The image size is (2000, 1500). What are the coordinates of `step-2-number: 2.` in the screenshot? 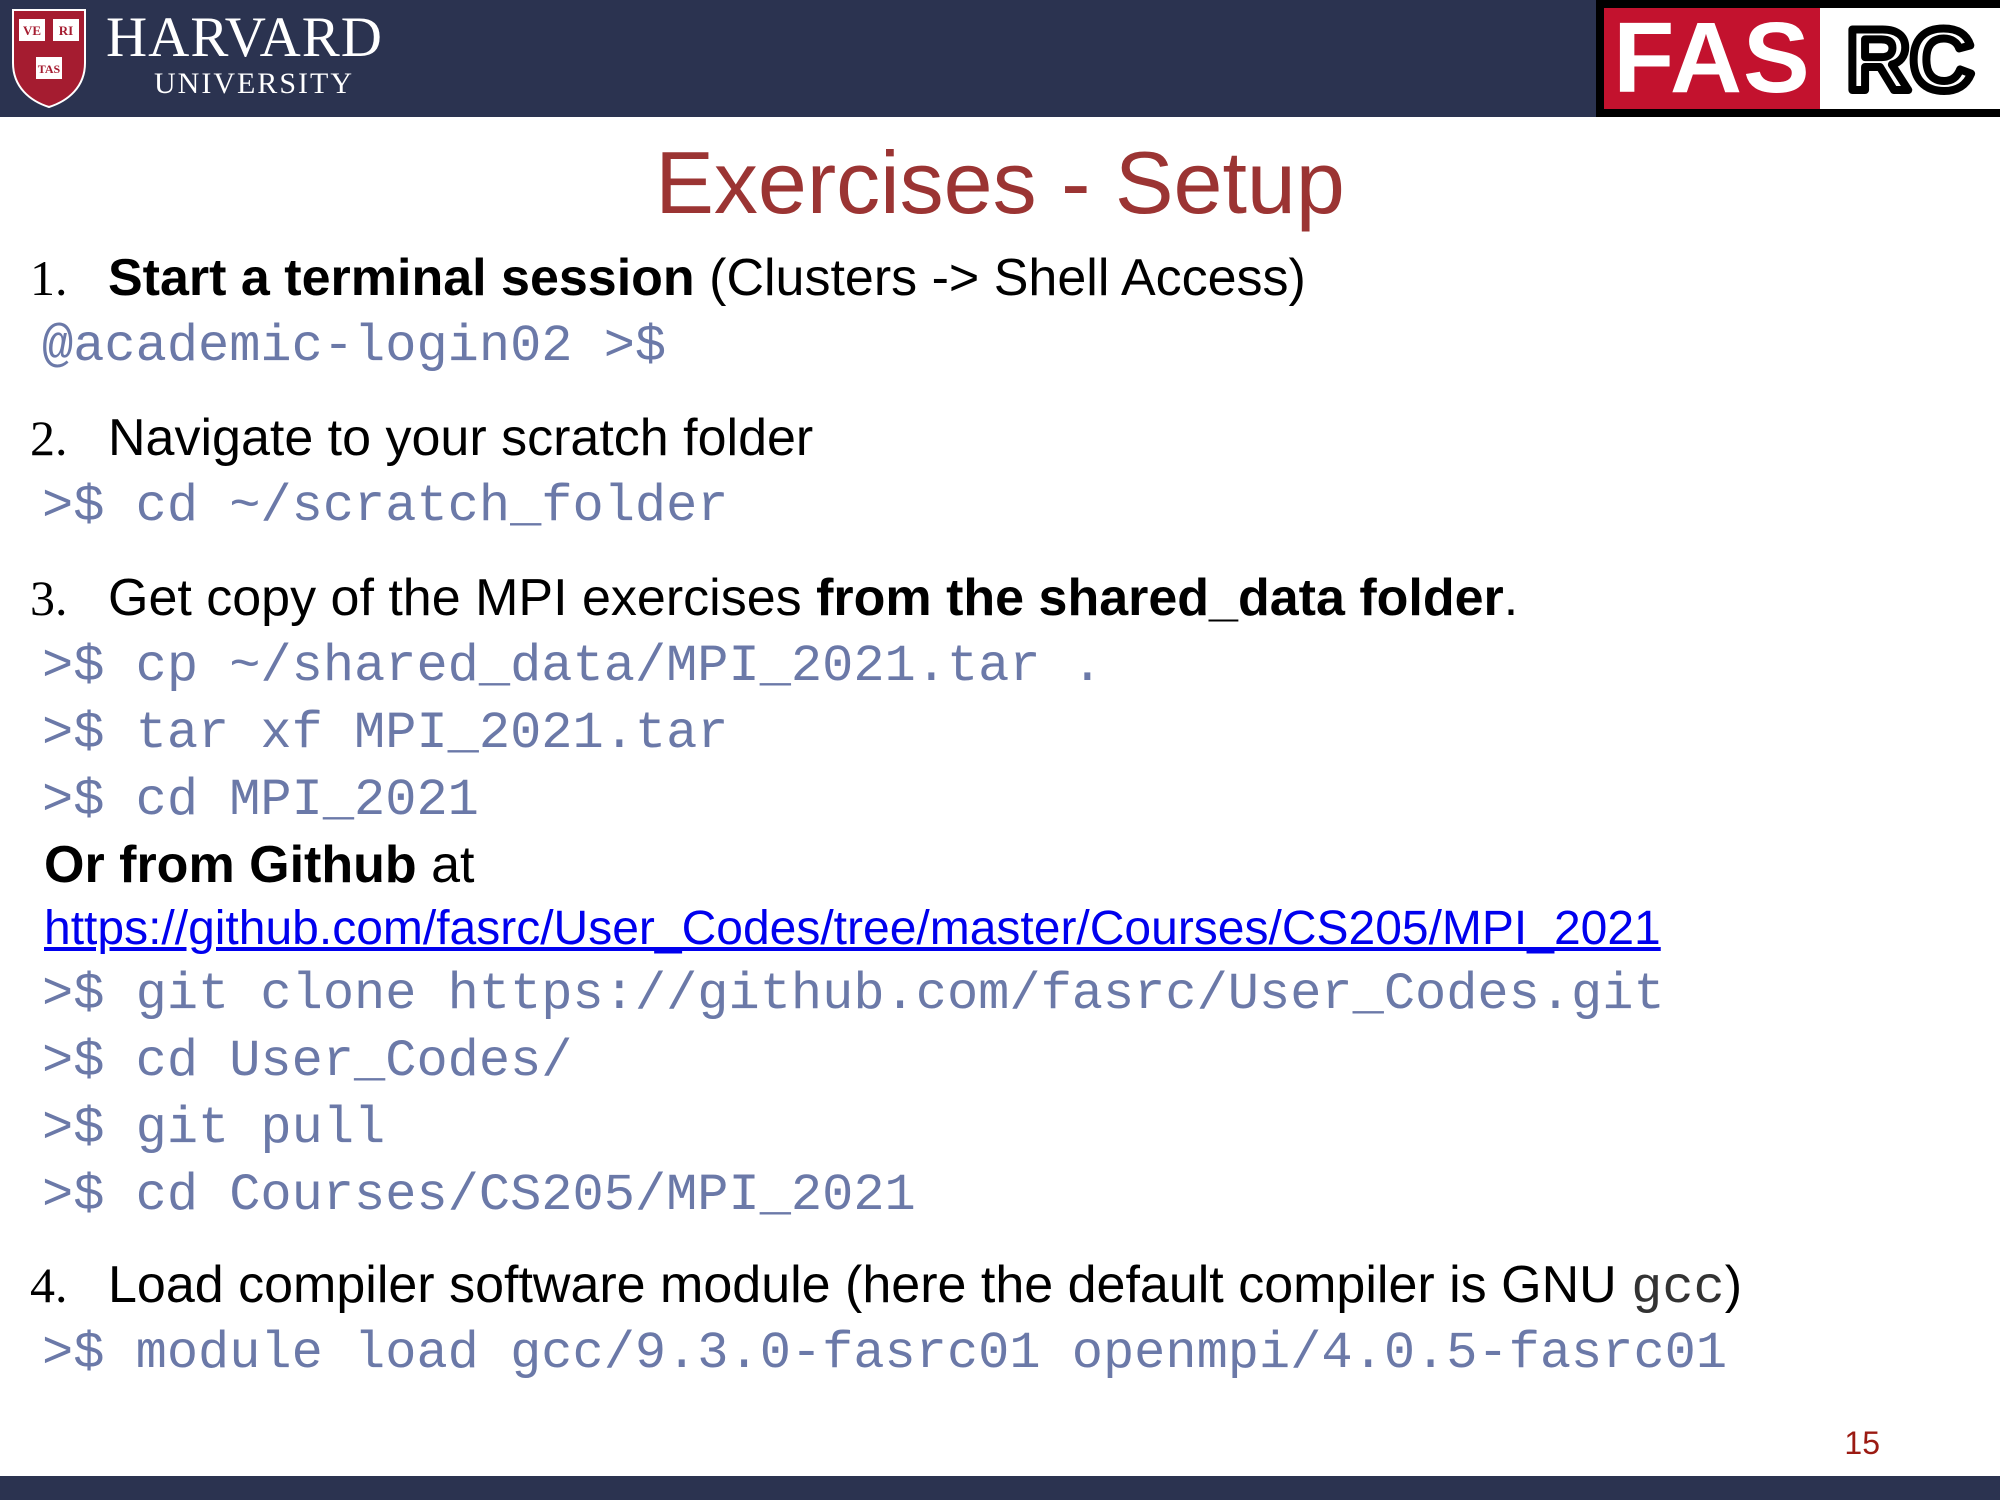 It's located at (49, 438).